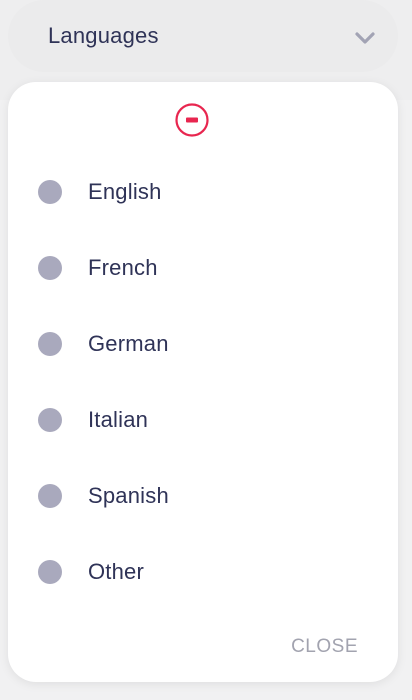 The width and height of the screenshot is (412, 700). What do you see at coordinates (203, 192) in the screenshot?
I see `option-english: English` at bounding box center [203, 192].